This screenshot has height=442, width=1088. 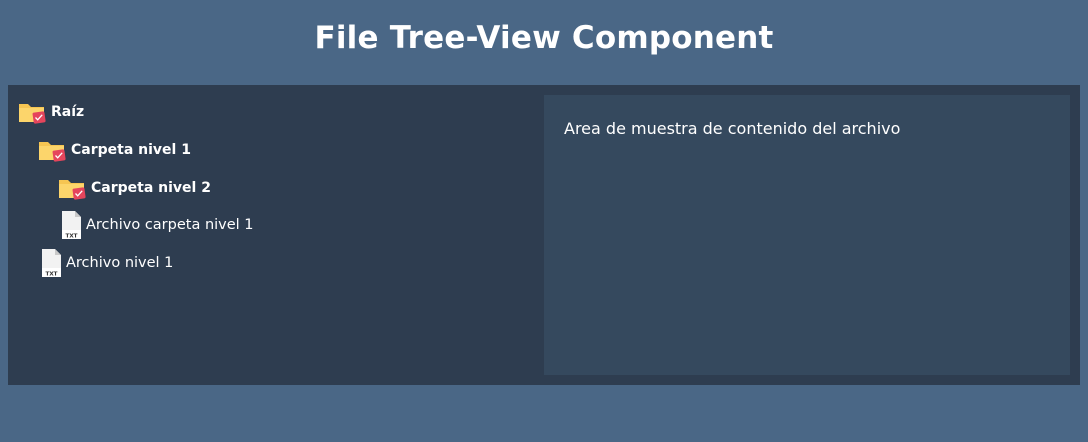 What do you see at coordinates (131, 150) in the screenshot?
I see `tree-item-label: Carpeta nivel 1` at bounding box center [131, 150].